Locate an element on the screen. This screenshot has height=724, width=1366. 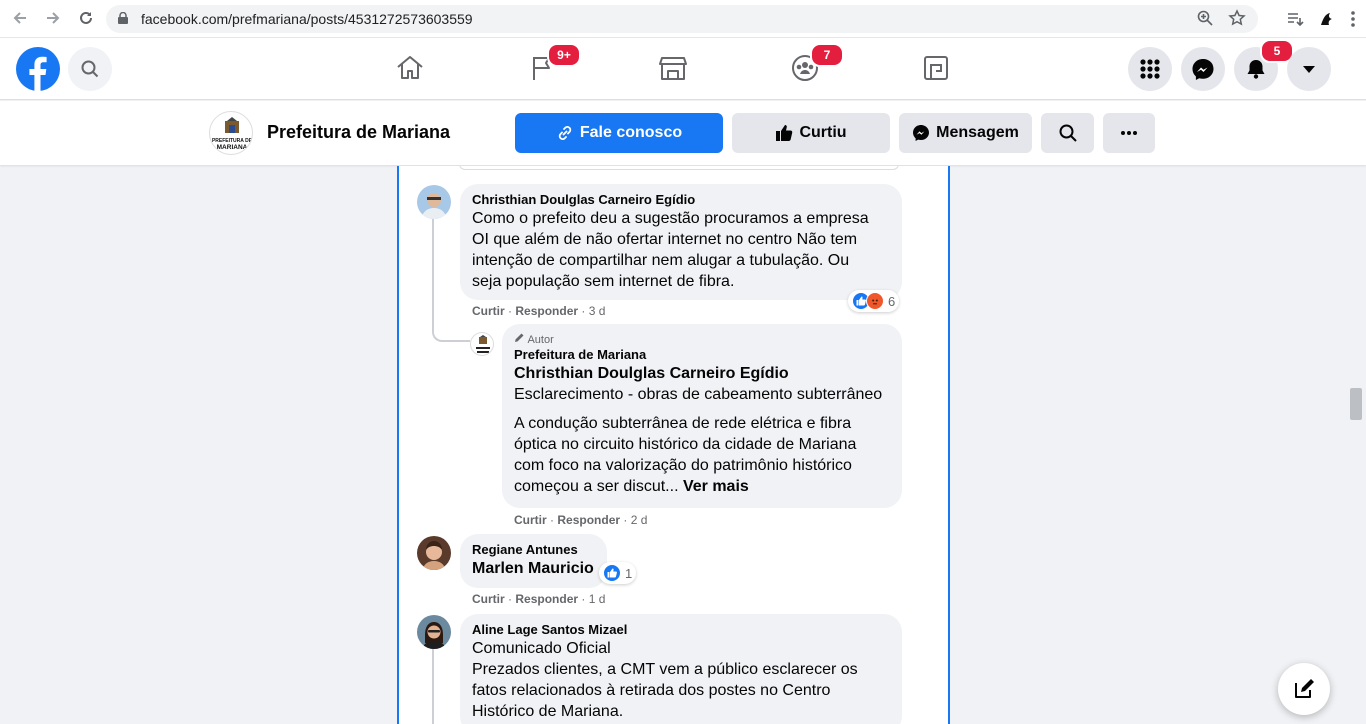
menu-button is located at coordinates (1150, 69).